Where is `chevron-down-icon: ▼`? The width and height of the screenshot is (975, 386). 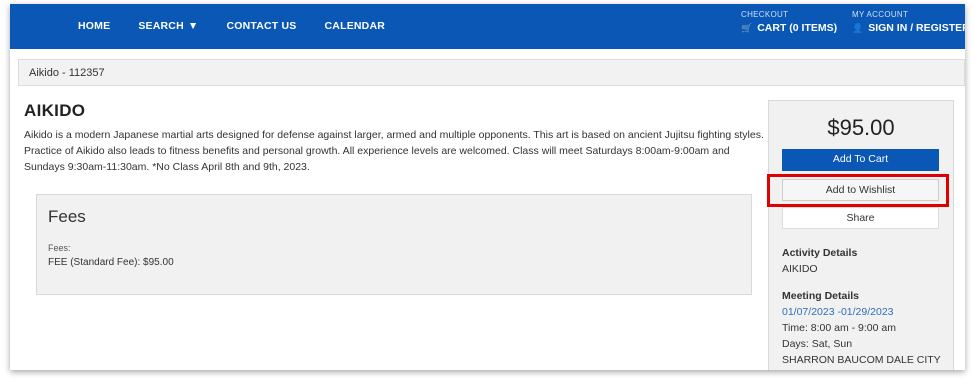 chevron-down-icon: ▼ is located at coordinates (193, 26).